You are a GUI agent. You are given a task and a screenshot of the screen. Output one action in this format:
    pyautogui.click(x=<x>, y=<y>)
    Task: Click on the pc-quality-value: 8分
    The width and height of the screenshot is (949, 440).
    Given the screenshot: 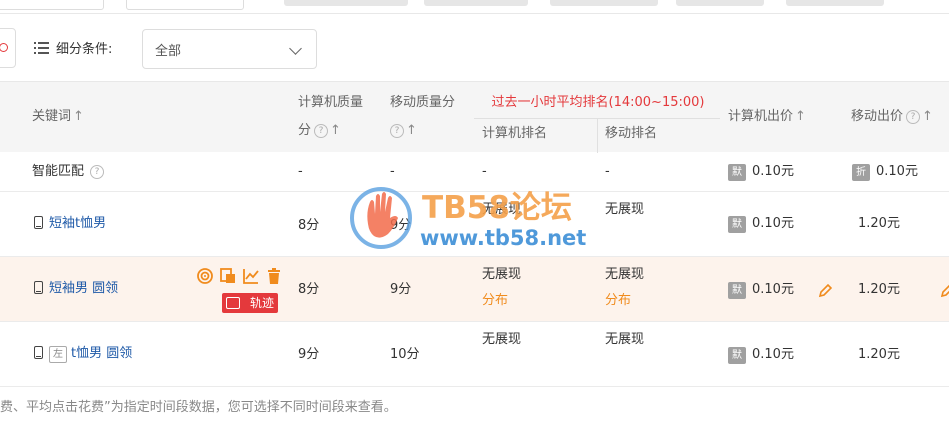 What is the action you would take?
    pyautogui.click(x=309, y=225)
    